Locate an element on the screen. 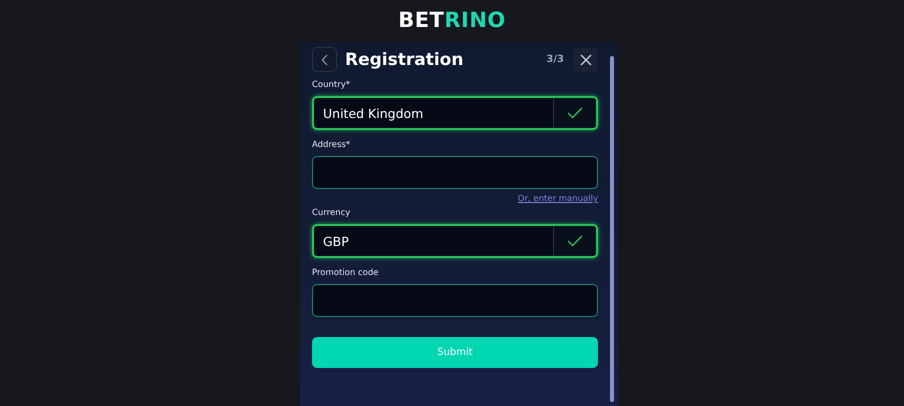 This screenshot has height=406, width=904. logo: BETRINO is located at coordinates (452, 20).